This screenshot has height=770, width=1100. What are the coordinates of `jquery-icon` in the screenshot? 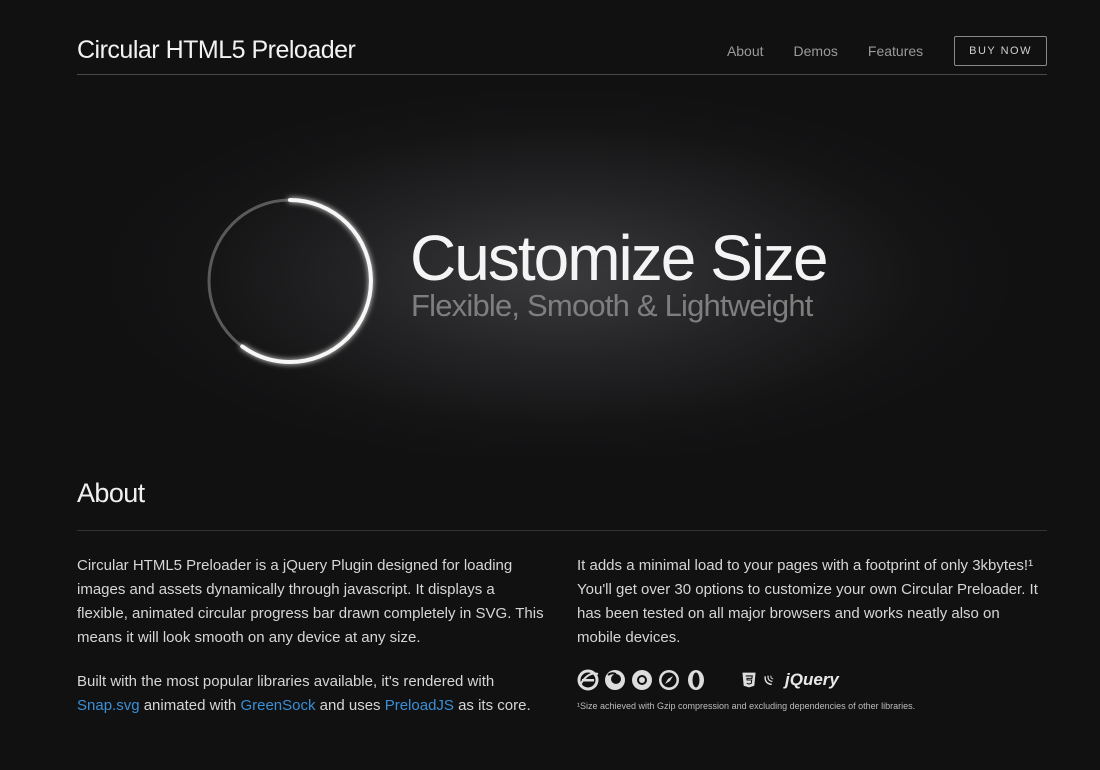 It's located at (769, 680).